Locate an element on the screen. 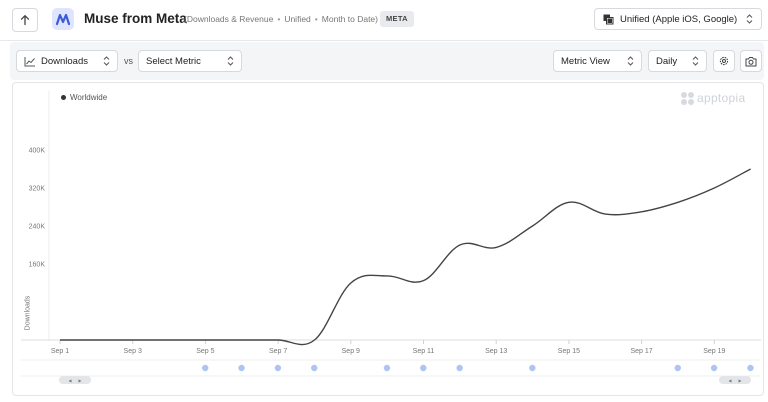 The width and height of the screenshot is (768, 402). back-button is located at coordinates (25, 20).